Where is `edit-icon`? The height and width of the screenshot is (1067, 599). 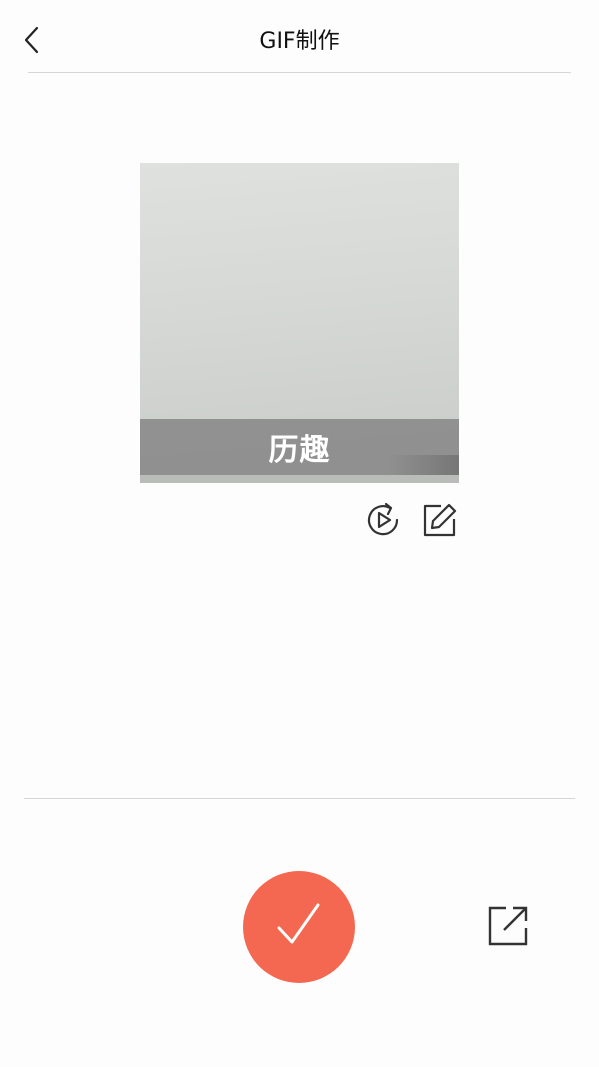 edit-icon is located at coordinates (440, 522).